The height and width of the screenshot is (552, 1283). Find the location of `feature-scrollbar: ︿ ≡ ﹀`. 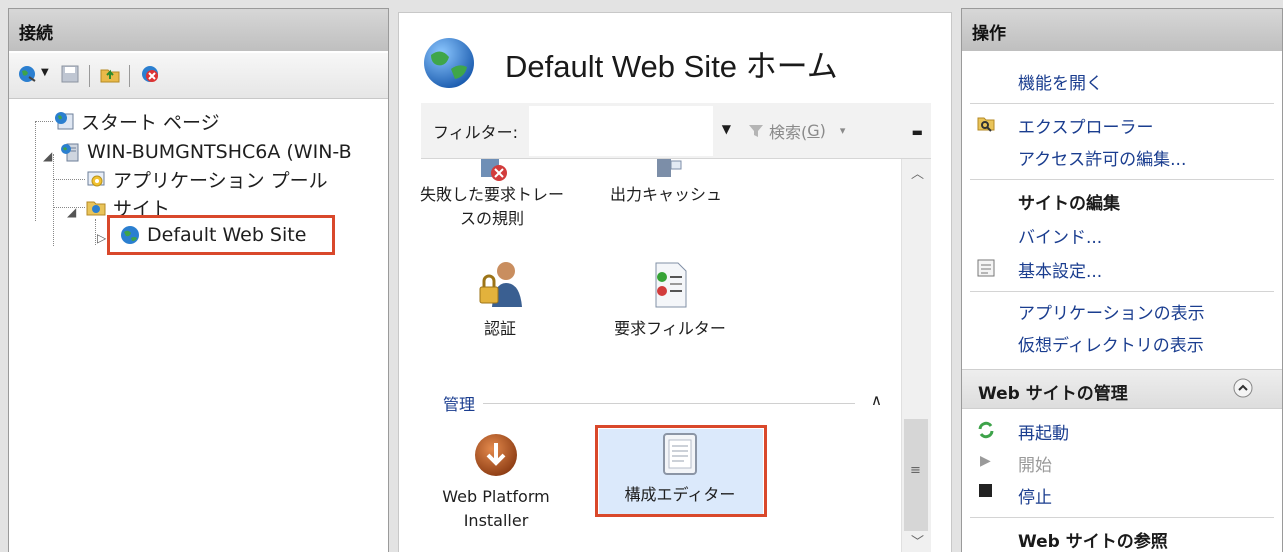

feature-scrollbar: ︿ ≡ ﹀ is located at coordinates (916, 355).